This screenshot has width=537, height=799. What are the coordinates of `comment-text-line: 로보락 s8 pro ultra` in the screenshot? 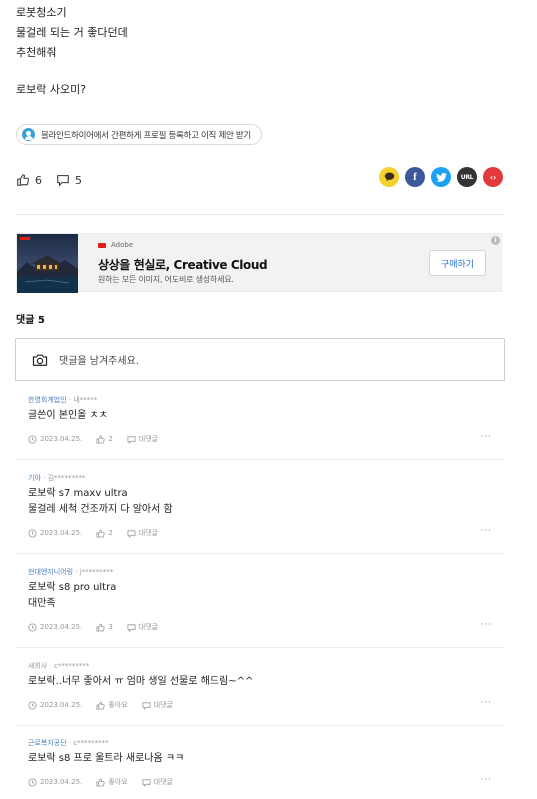 It's located at (72, 587).